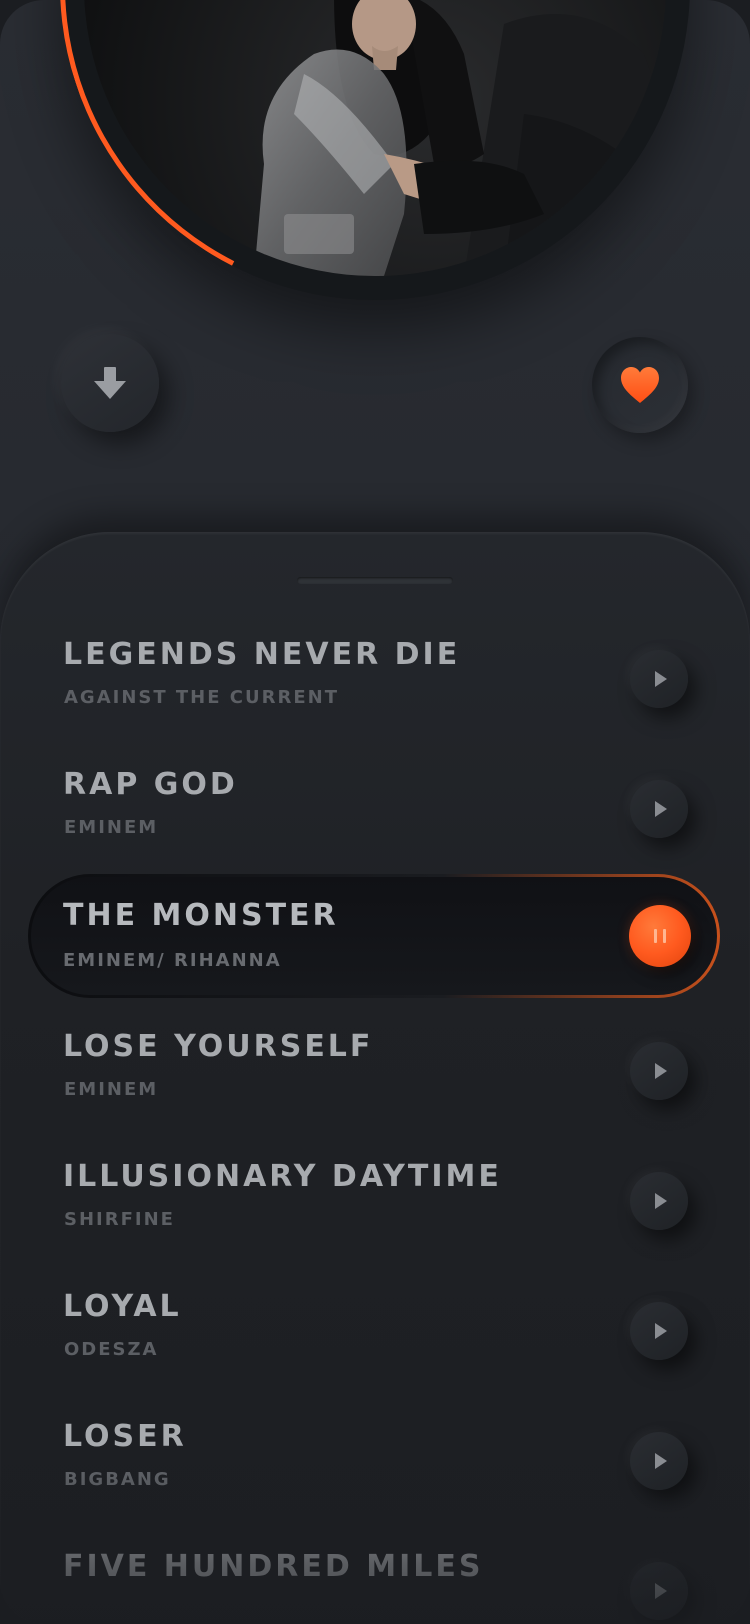 This screenshot has height=1624, width=750. What do you see at coordinates (125, 1436) in the screenshot?
I see `track-title: LOSER` at bounding box center [125, 1436].